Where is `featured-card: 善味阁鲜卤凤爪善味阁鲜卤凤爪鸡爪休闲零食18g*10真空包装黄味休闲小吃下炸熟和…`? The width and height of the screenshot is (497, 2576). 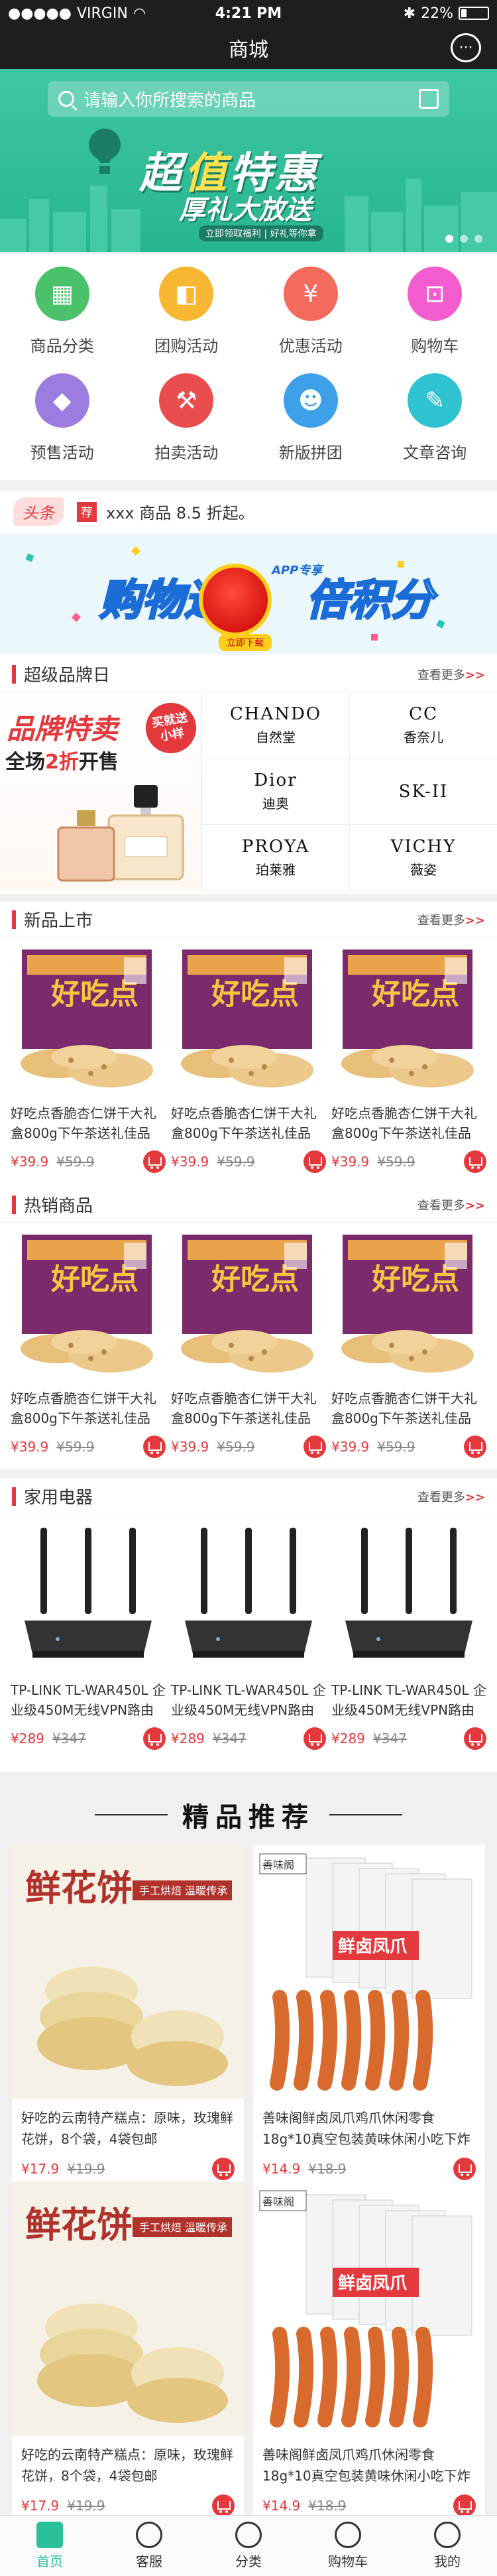
featured-card: 善味阁鲜卤凤爪善味阁鲜卤凤爪鸡爪休闲零食18g*10真空包装黄味休闲小吃下炸熟和… is located at coordinates (369, 2041).